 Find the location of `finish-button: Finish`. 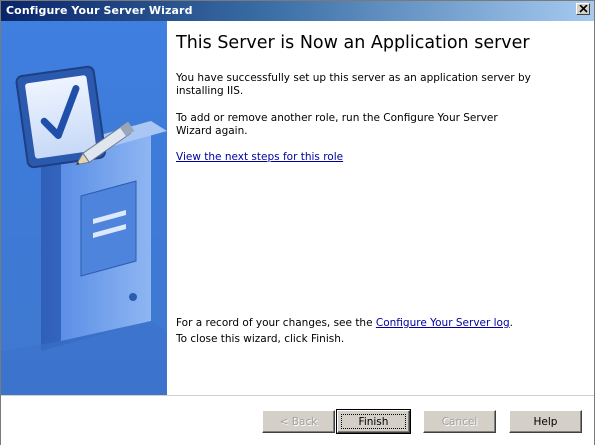

finish-button: Finish is located at coordinates (373, 421).